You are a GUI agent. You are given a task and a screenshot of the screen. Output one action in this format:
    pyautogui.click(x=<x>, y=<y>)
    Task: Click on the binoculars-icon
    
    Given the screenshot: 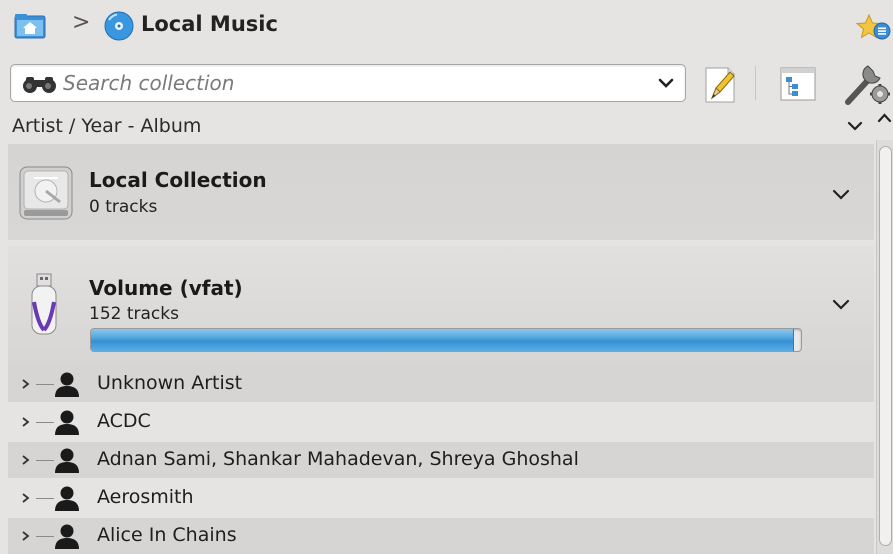 What is the action you would take?
    pyautogui.click(x=39, y=85)
    